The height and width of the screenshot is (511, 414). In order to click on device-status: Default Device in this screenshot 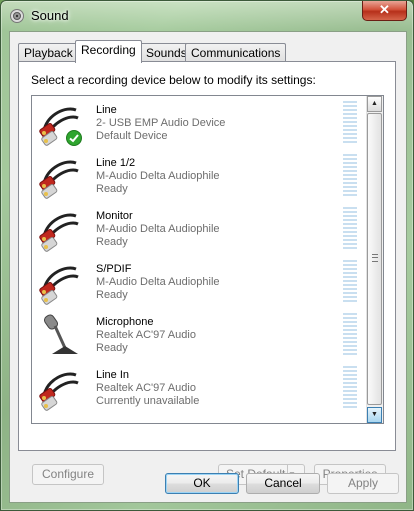, I will do `click(132, 136)`.